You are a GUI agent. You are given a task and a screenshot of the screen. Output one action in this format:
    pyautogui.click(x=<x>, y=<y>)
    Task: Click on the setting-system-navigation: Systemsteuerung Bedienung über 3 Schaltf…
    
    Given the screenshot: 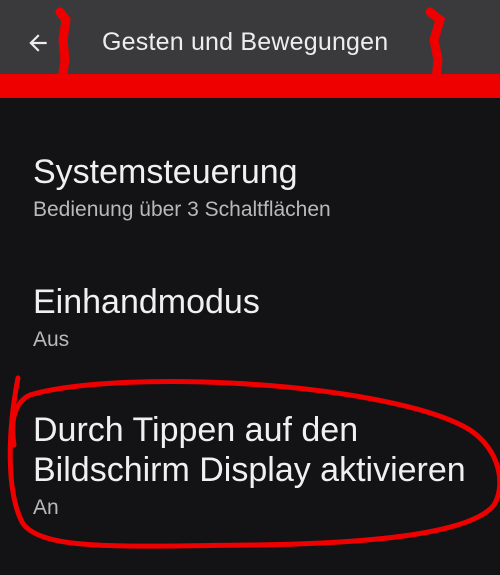 What is the action you would take?
    pyautogui.click(x=258, y=187)
    